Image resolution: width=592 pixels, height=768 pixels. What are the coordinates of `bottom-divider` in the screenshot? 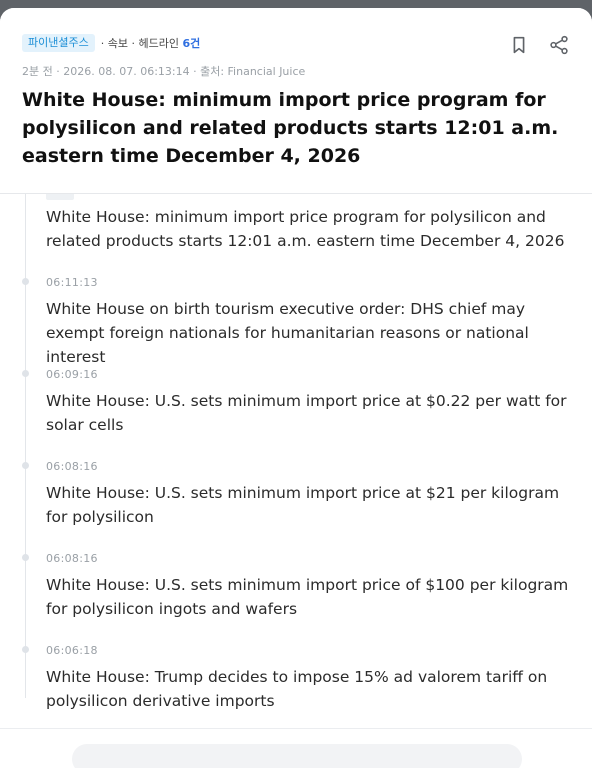 It's located at (296, 728).